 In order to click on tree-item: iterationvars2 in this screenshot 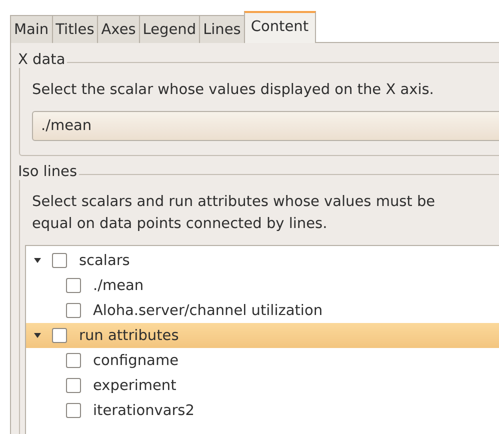, I will do `click(262, 410)`.